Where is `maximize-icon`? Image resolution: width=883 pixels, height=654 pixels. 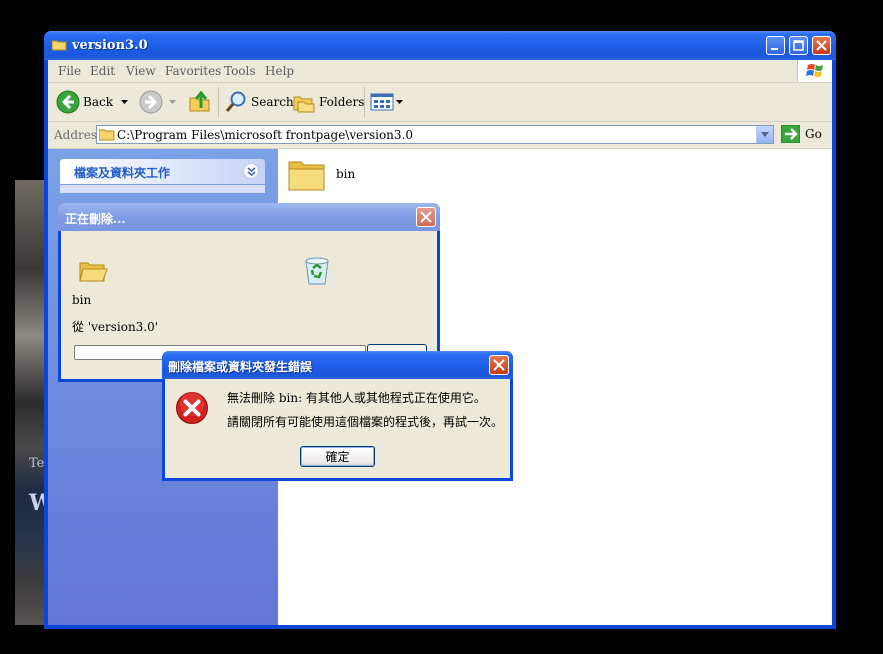 maximize-icon is located at coordinates (798, 45).